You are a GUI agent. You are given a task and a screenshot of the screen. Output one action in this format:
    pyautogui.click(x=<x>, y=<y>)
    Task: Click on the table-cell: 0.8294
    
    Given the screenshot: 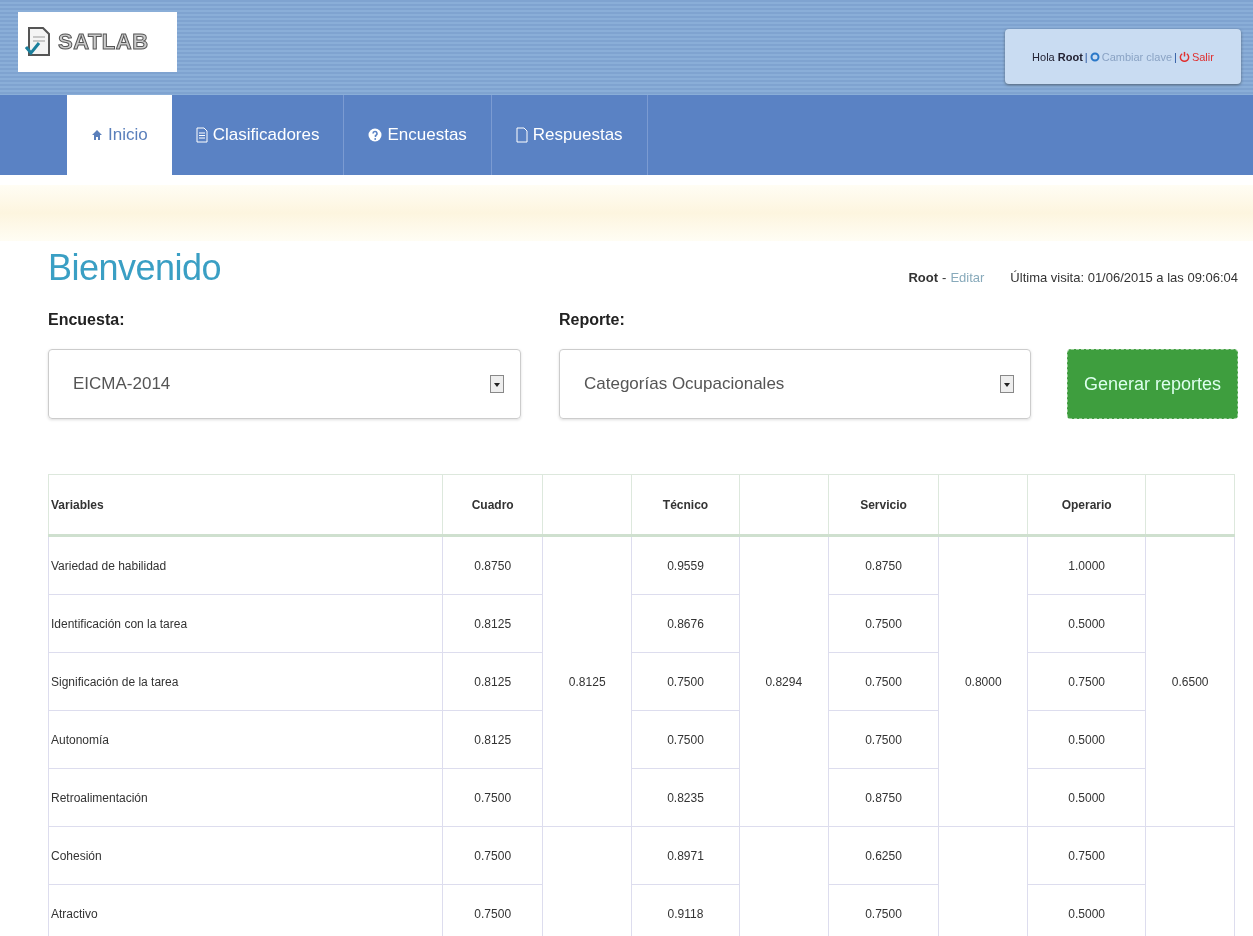 What is the action you would take?
    pyautogui.click(x=784, y=681)
    